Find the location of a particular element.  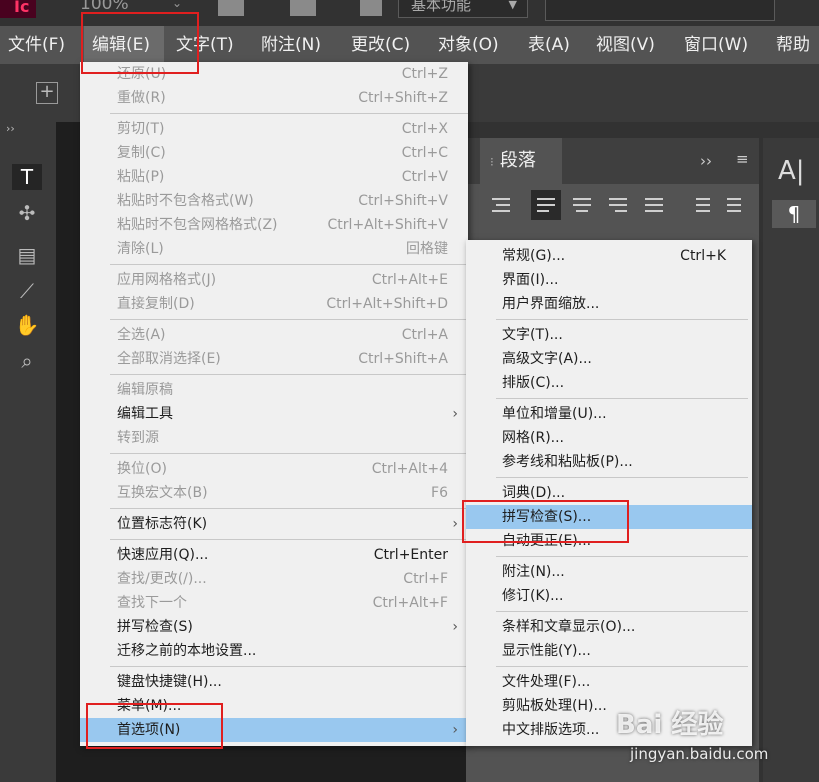

annotation-edit-menu is located at coordinates (140, 43).